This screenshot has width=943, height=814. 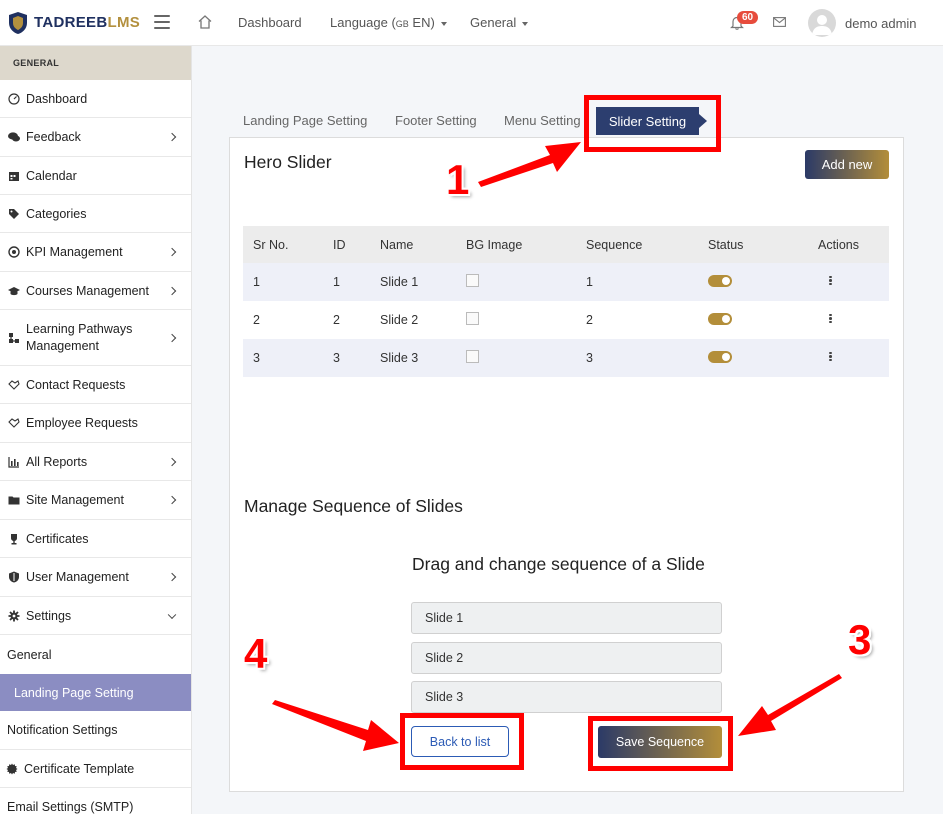 I want to click on sortable-slide-item: Slide 3, so click(x=566, y=697).